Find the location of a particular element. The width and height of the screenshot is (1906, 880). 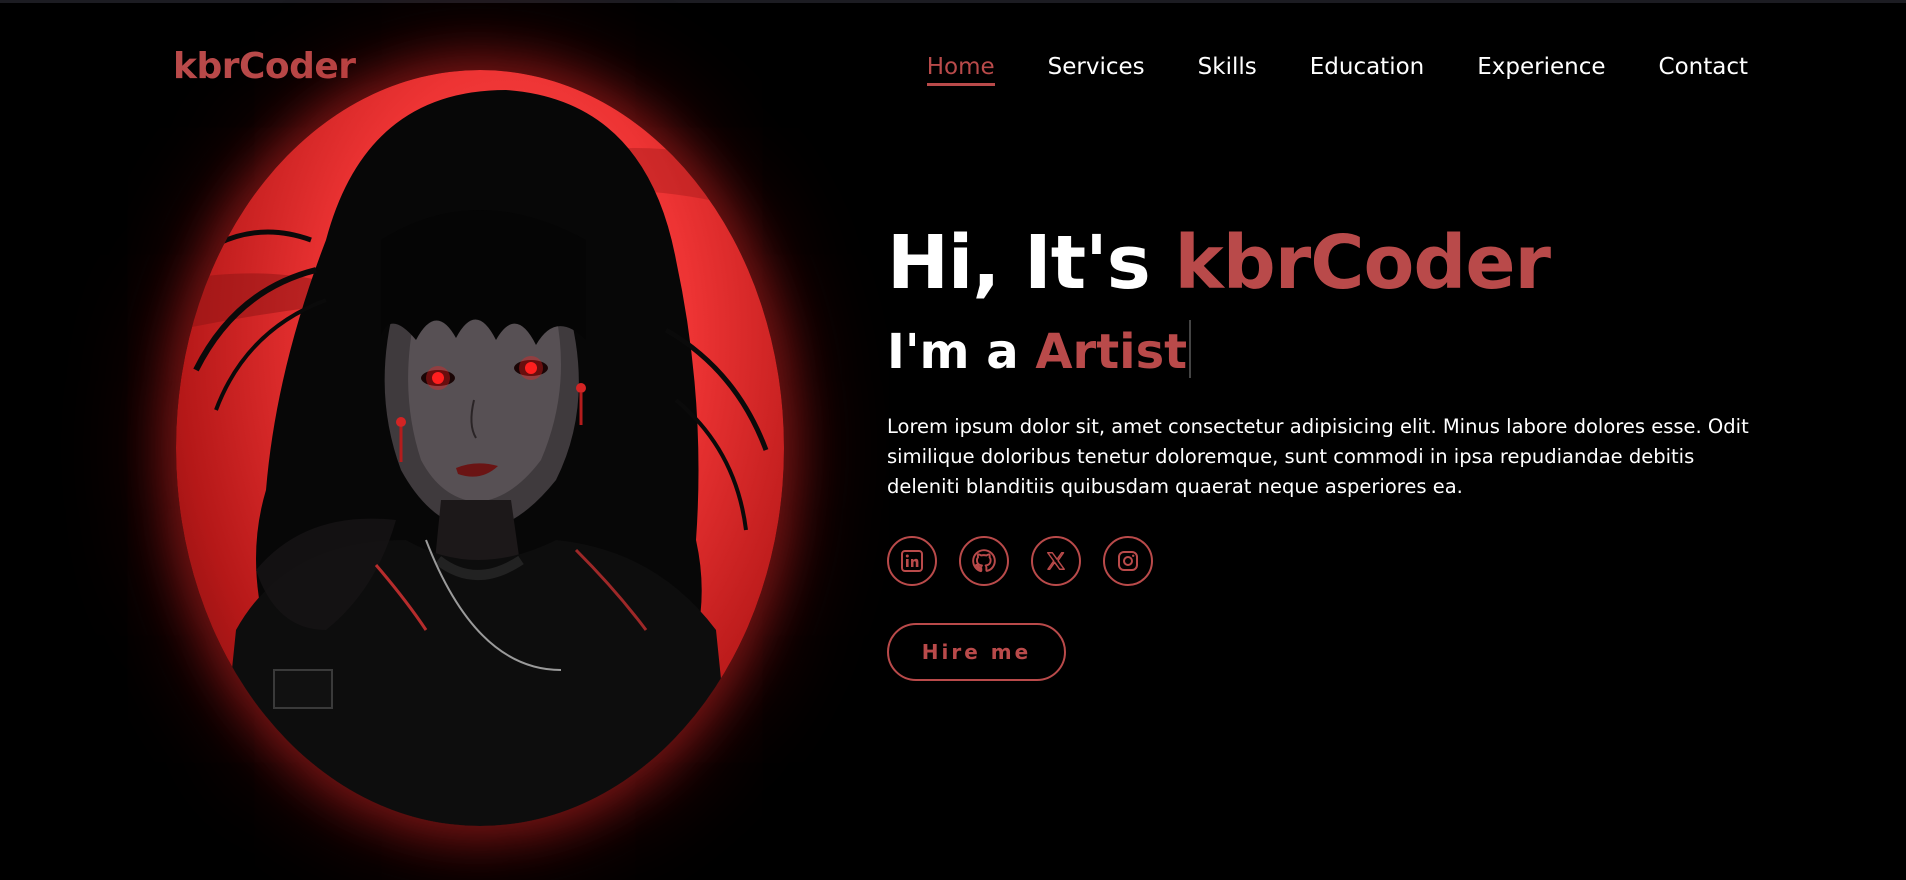

nav-skills: Skills is located at coordinates (1227, 70).